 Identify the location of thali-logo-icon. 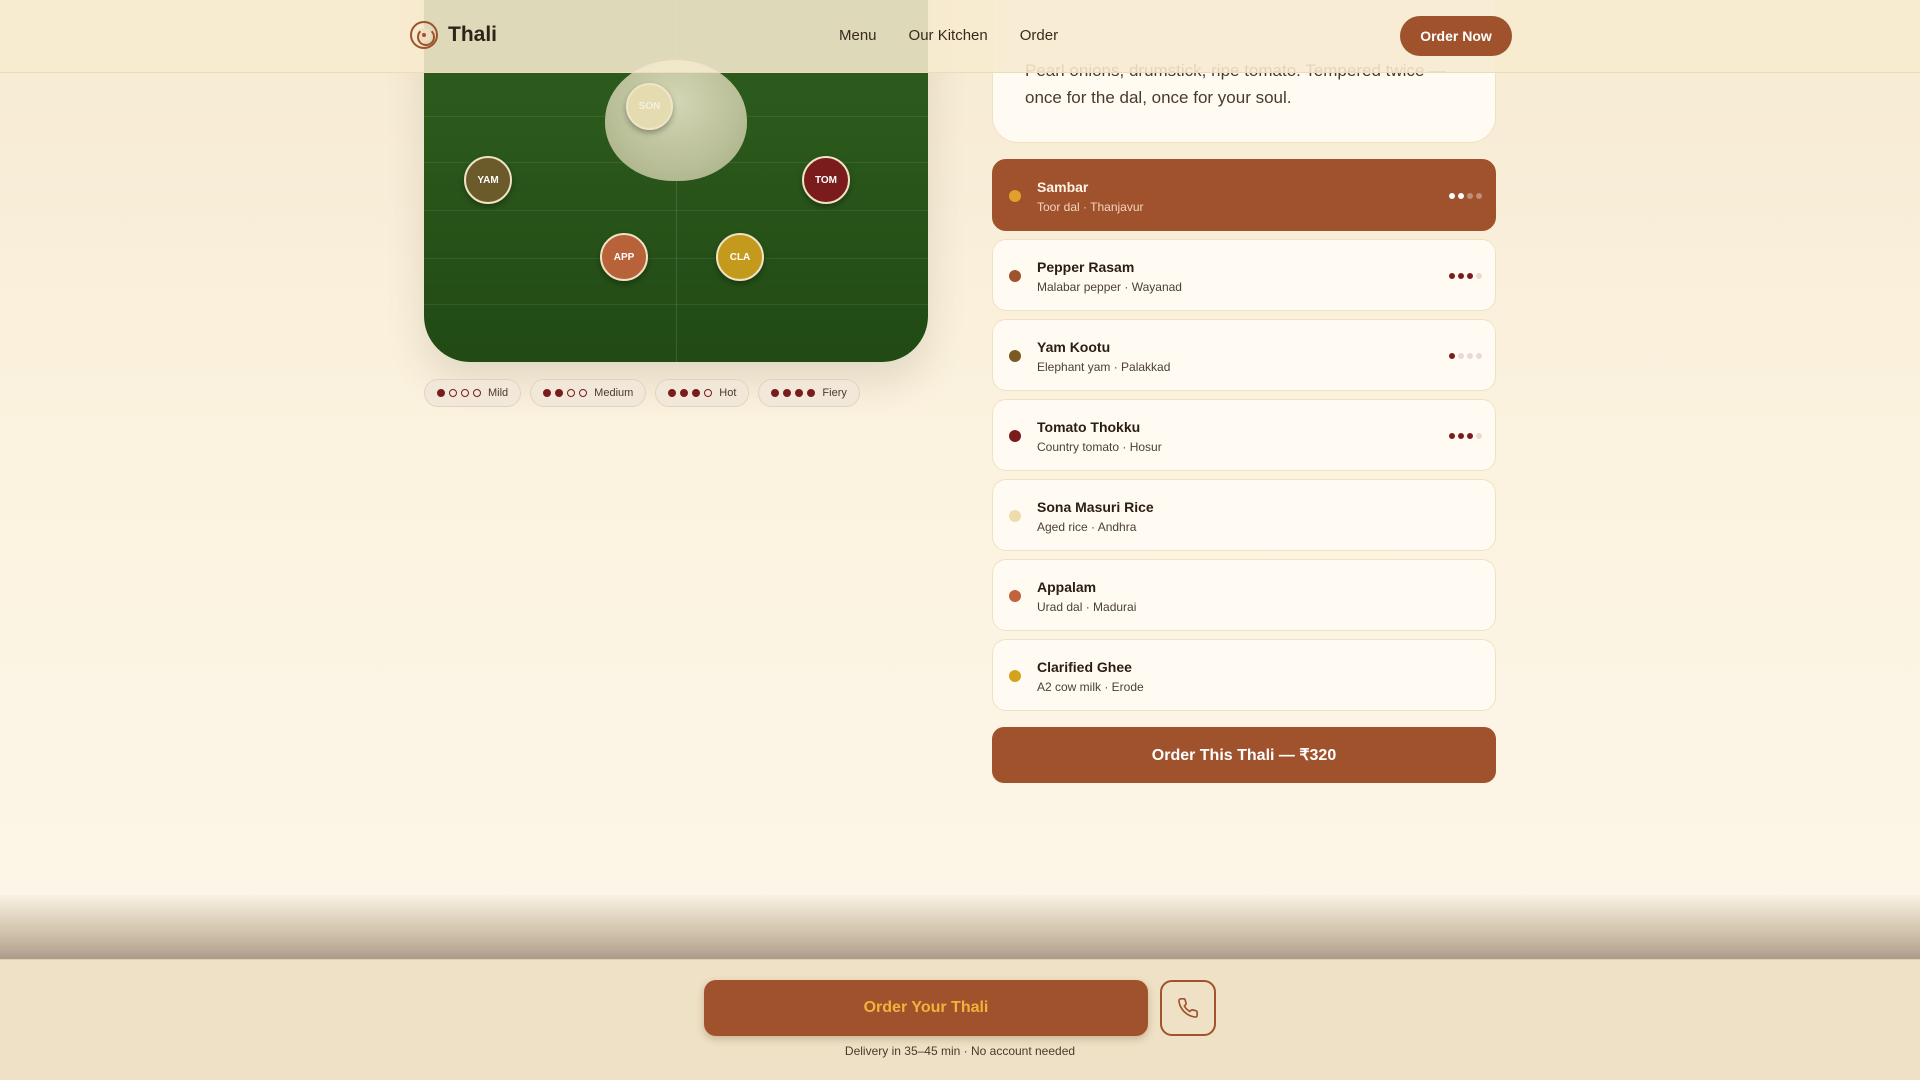
(424, 35).